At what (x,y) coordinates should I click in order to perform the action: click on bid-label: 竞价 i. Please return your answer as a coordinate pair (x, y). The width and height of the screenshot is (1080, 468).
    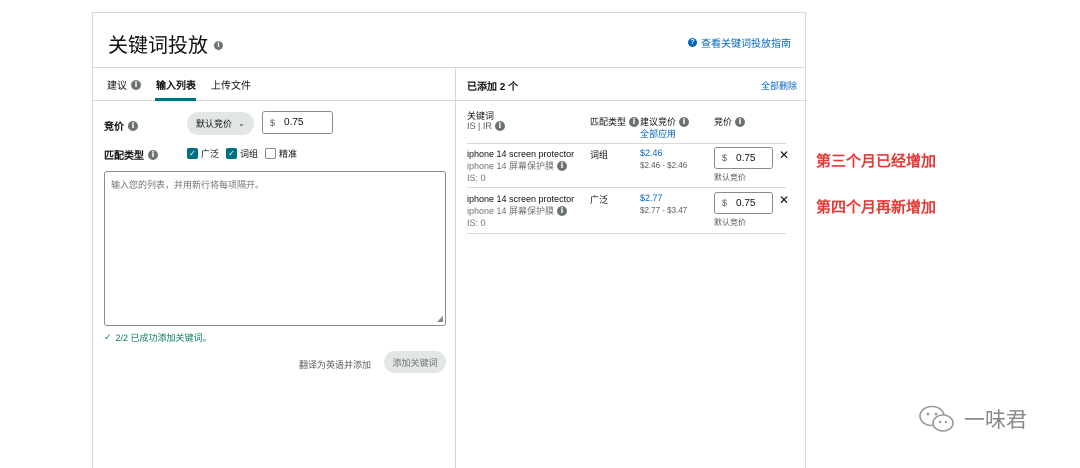
    Looking at the image, I should click on (121, 125).